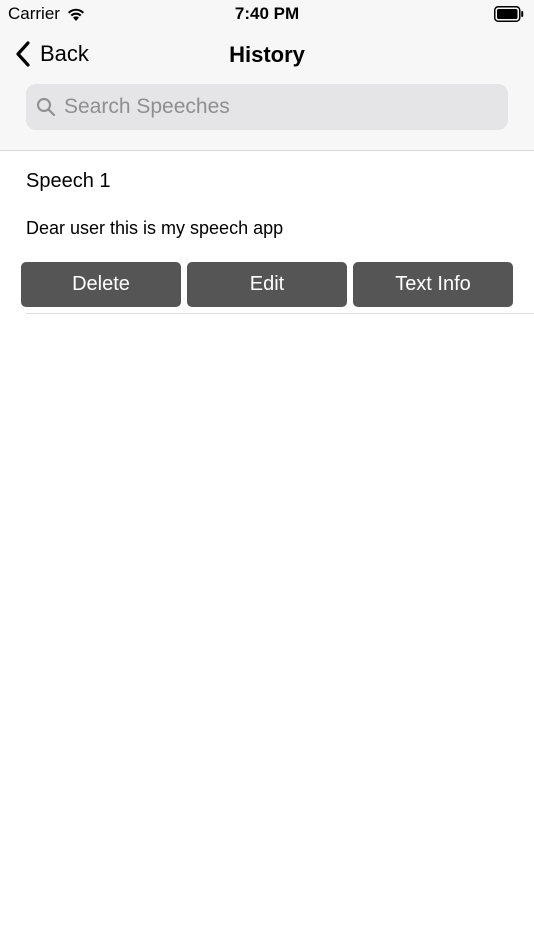  I want to click on cell-divider, so click(280, 313).